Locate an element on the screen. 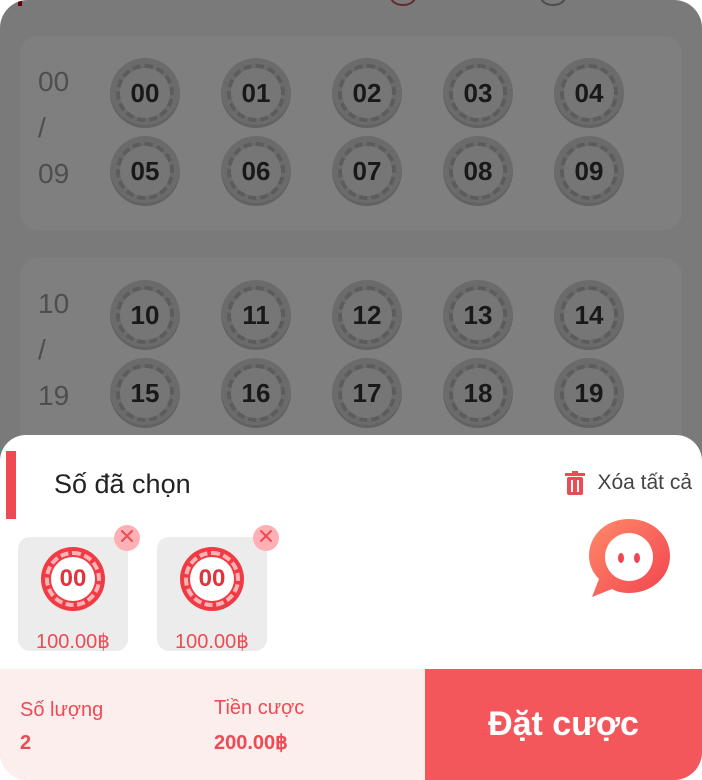  title-accent-bar is located at coordinates (11, 485).